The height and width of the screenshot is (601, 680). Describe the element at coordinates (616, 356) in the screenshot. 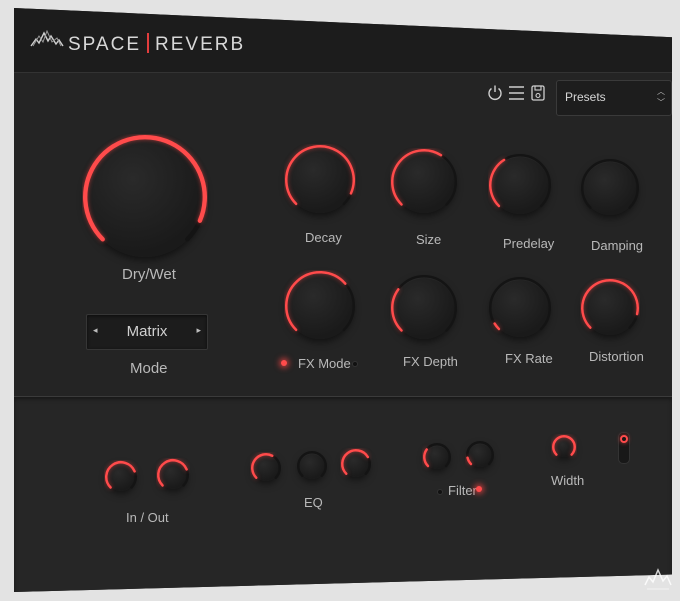

I see `distortion-label: Distortion` at that location.